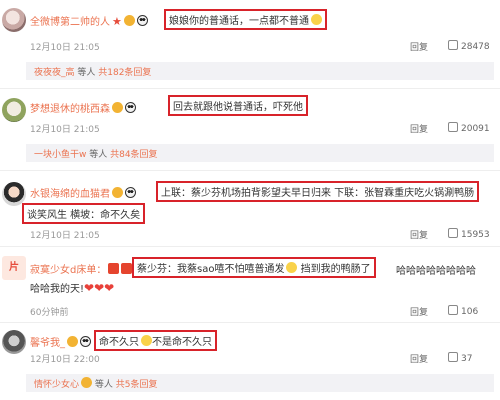 Image resolution: width=500 pixels, height=400 pixels. What do you see at coordinates (89, 20) in the screenshot?
I see `username: 全微博第二帅的人 ★` at bounding box center [89, 20].